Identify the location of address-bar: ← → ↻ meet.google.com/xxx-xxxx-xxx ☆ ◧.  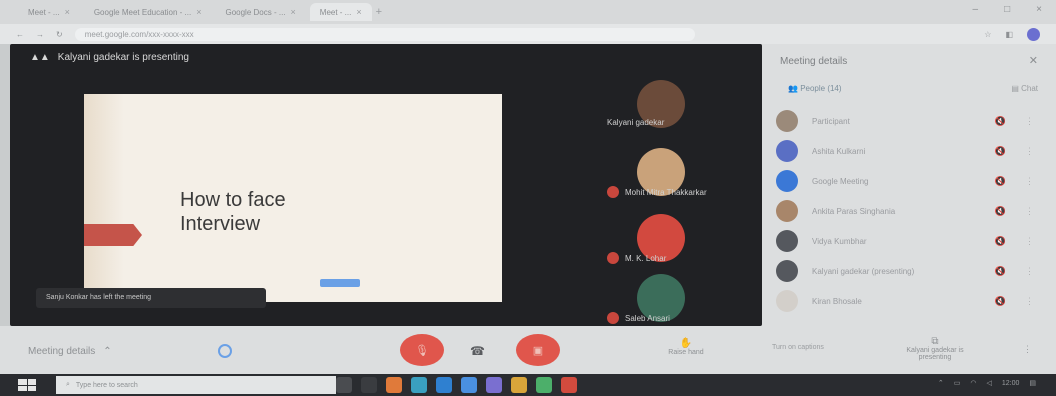
(528, 34).